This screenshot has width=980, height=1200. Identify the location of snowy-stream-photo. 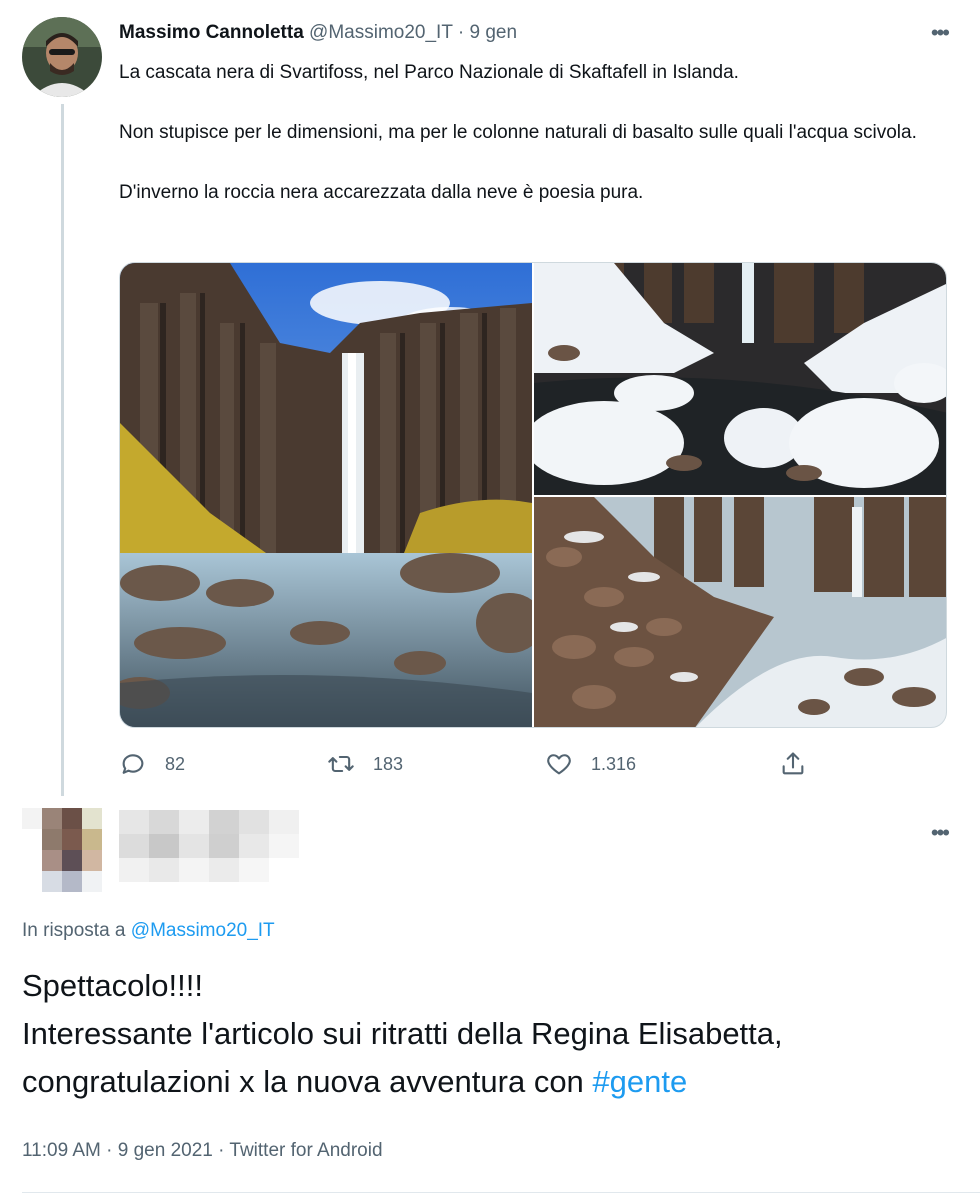
(740, 379).